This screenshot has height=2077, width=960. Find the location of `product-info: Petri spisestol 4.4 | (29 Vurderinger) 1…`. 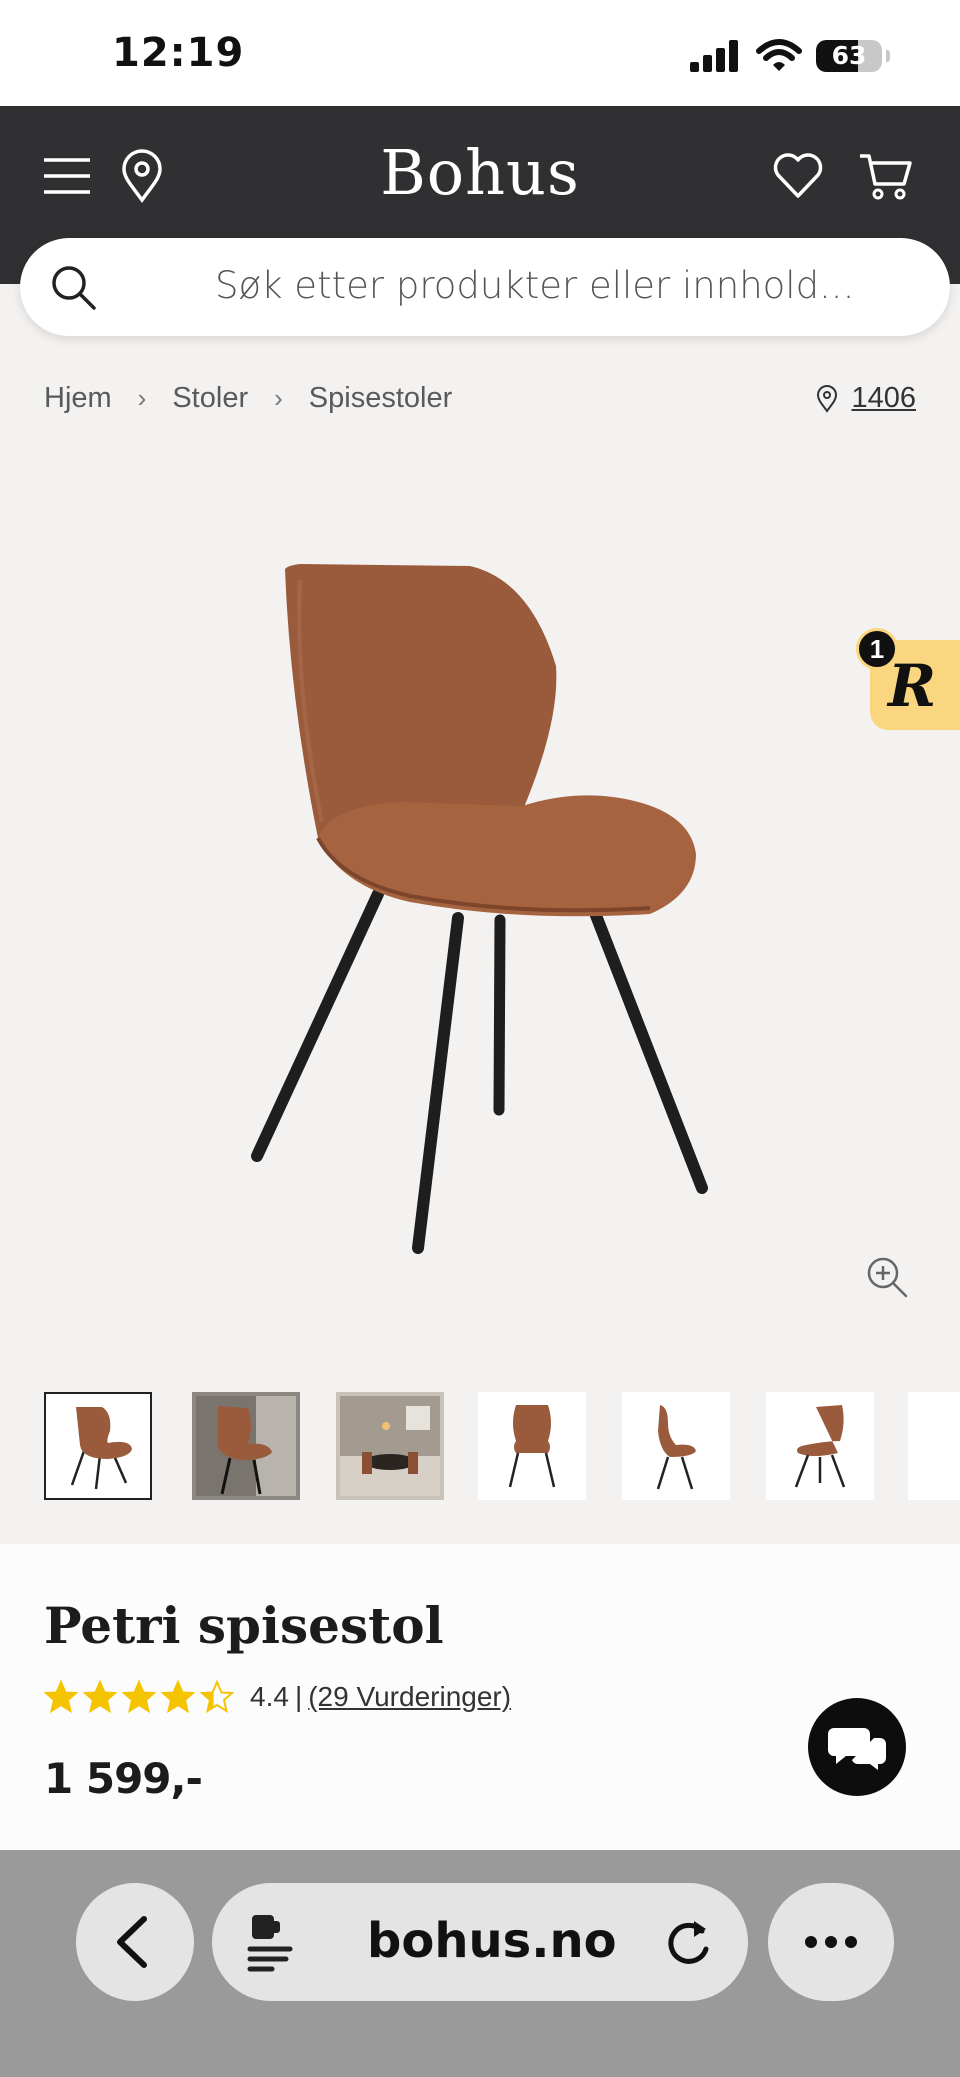

product-info: Petri spisestol 4.4 | (29 Vurderinger) 1… is located at coordinates (480, 1697).